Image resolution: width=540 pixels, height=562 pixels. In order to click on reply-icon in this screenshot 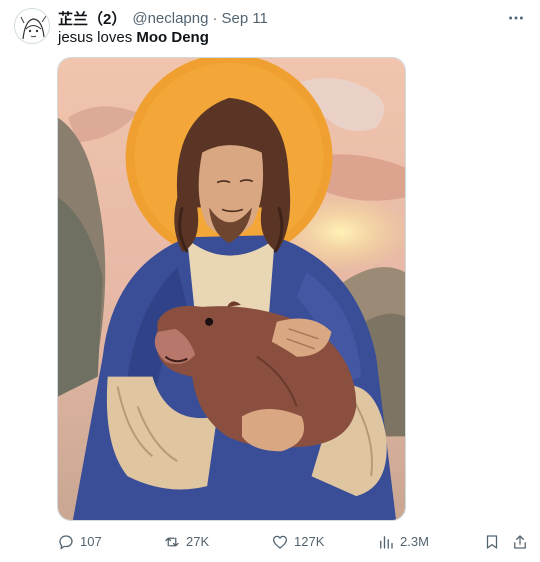, I will do `click(66, 542)`.